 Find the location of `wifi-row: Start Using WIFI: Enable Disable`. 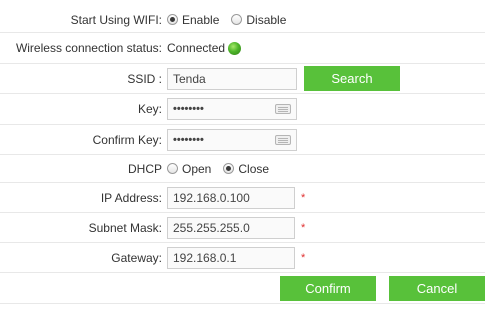

wifi-row: Start Using WIFI: Enable Disable is located at coordinates (242, 20).